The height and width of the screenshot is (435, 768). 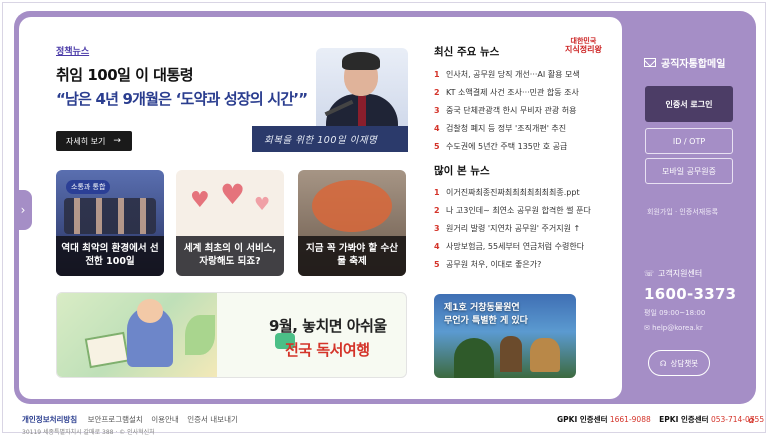 I want to click on chevron-right-icon: ›, so click(x=23, y=210).